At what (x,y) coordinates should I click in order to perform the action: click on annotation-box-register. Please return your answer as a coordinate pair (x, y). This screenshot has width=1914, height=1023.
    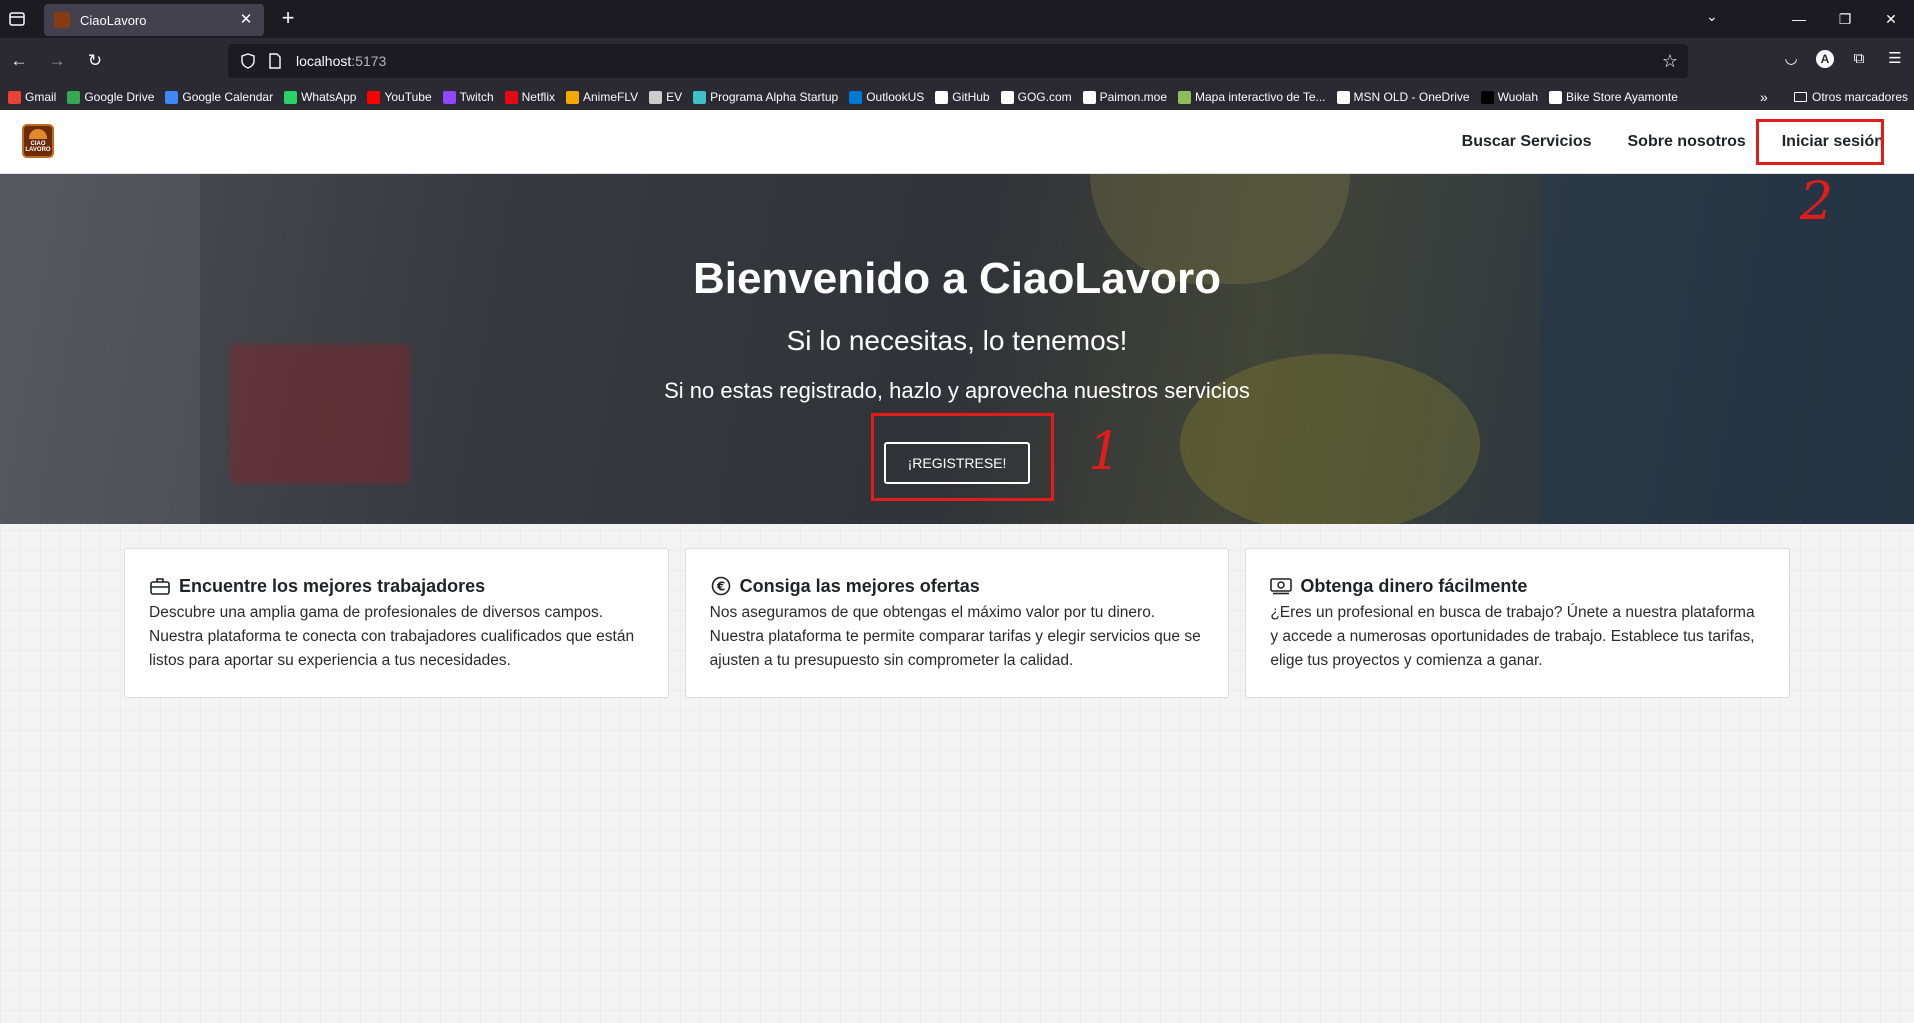
    Looking at the image, I should click on (962, 457).